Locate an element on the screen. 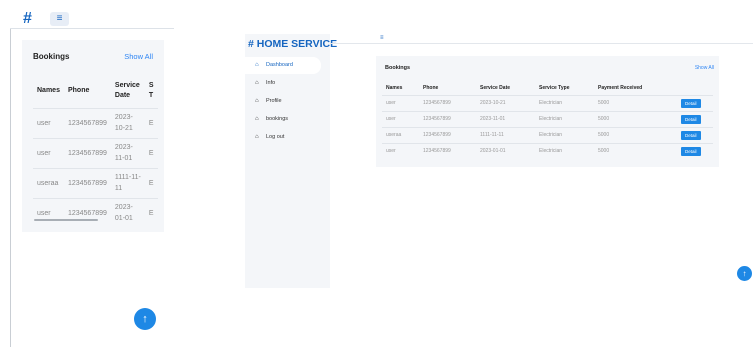 The image size is (753, 347). horizontal-scrollbar is located at coordinates (66, 220).